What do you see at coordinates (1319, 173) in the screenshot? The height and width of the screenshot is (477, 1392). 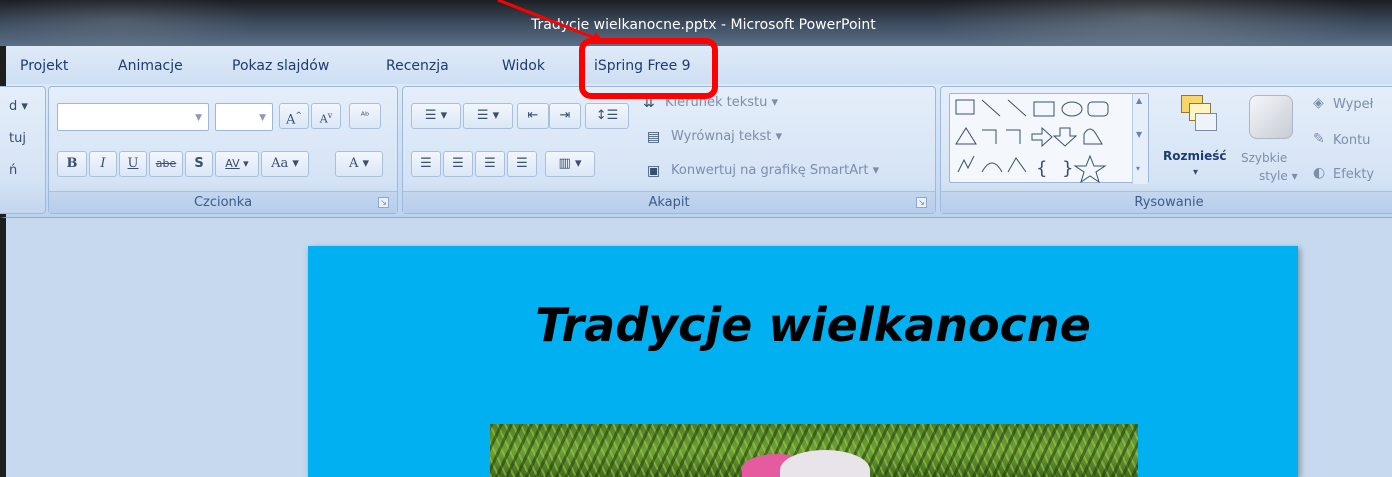 I see `shape-effects-icon: ◐` at bounding box center [1319, 173].